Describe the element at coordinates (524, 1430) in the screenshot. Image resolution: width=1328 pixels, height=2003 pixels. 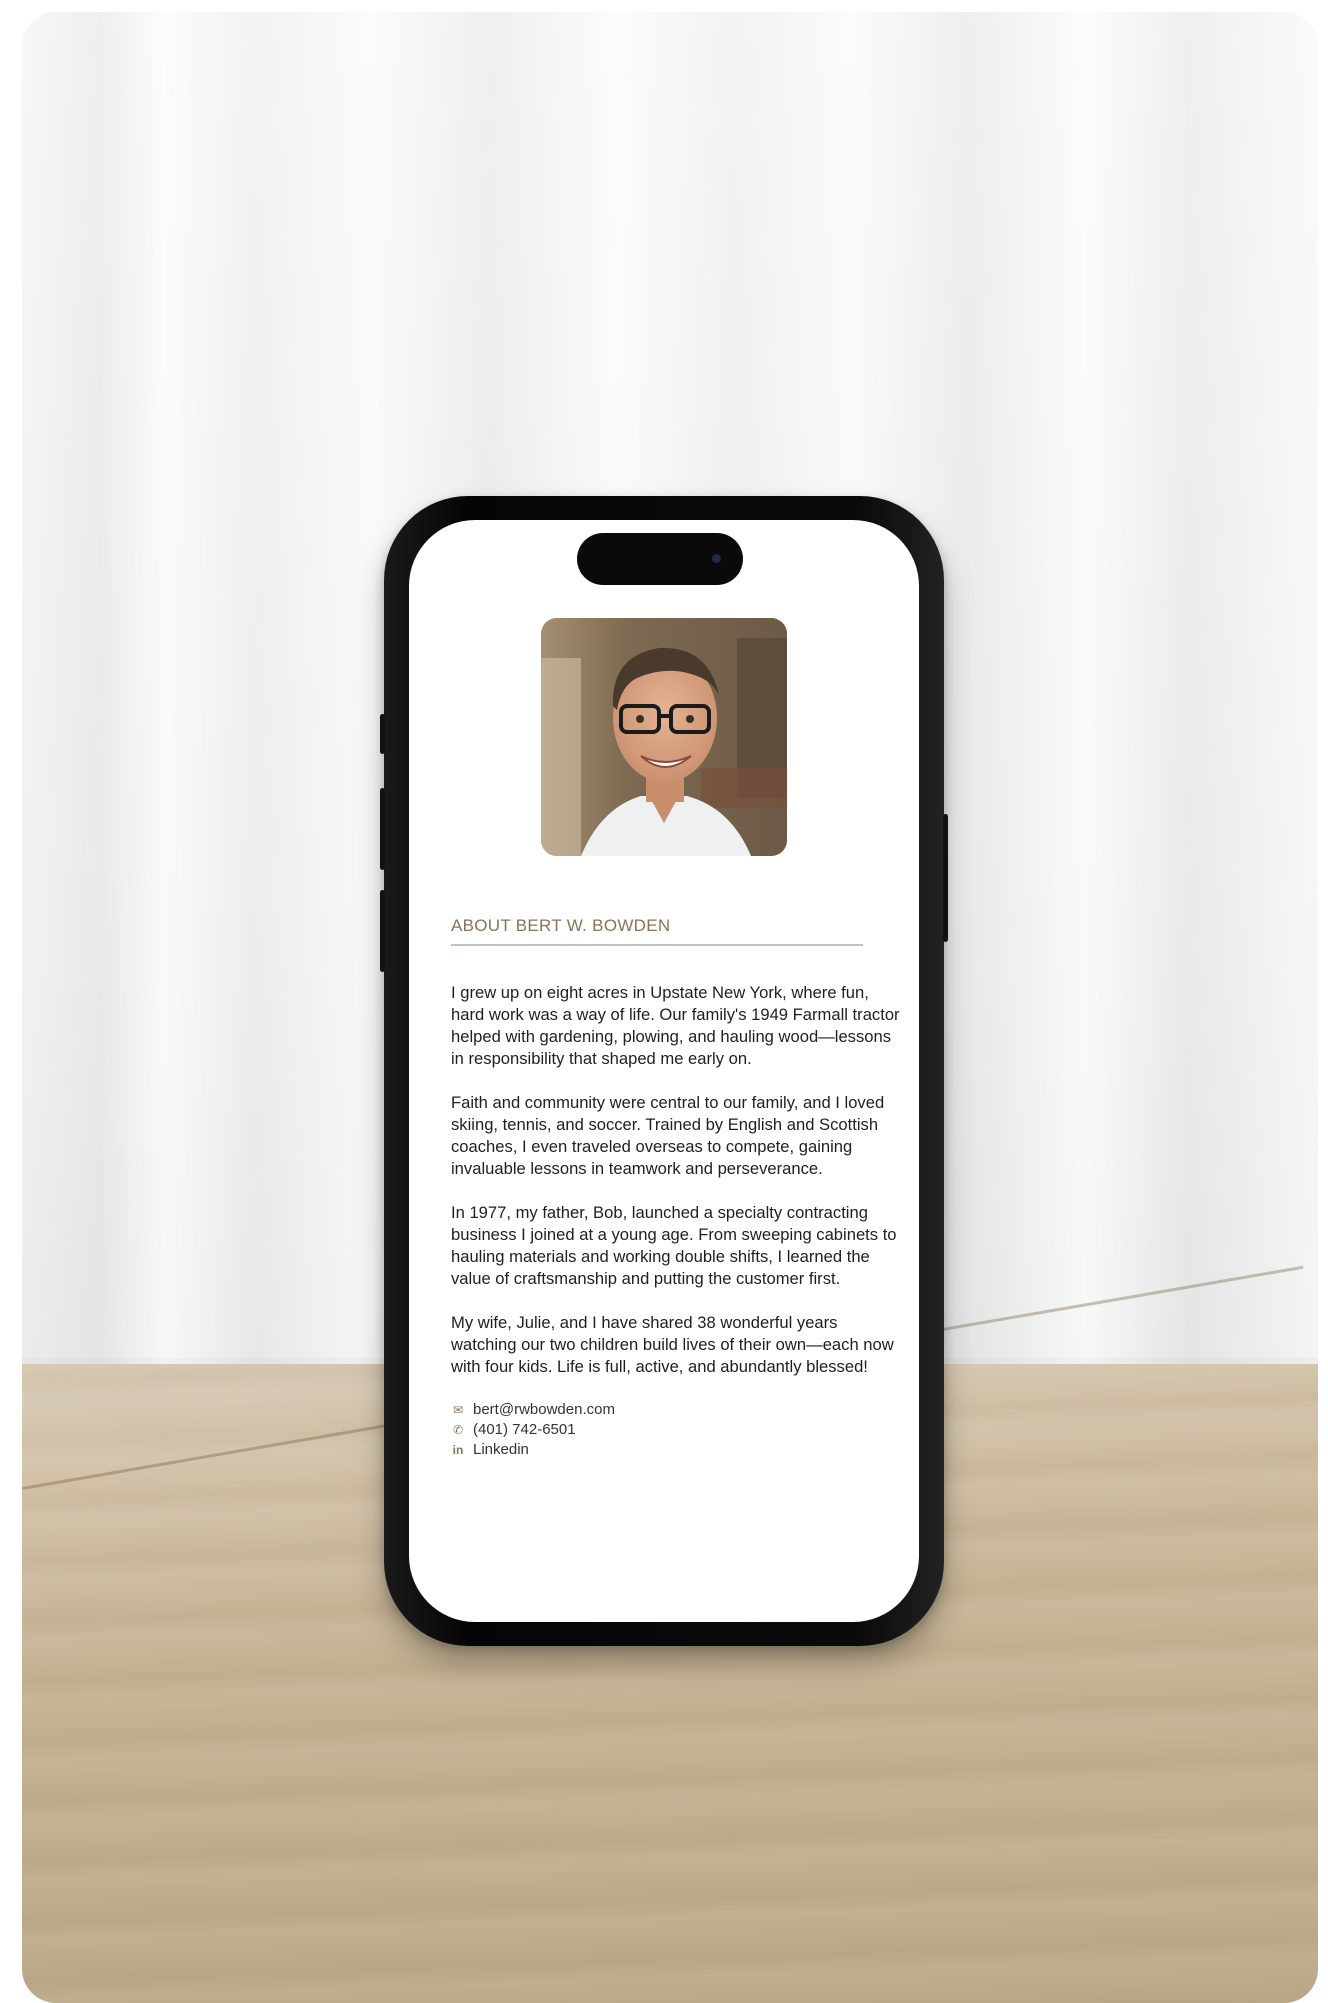
I see `phone-link: (401) 742-6501` at that location.